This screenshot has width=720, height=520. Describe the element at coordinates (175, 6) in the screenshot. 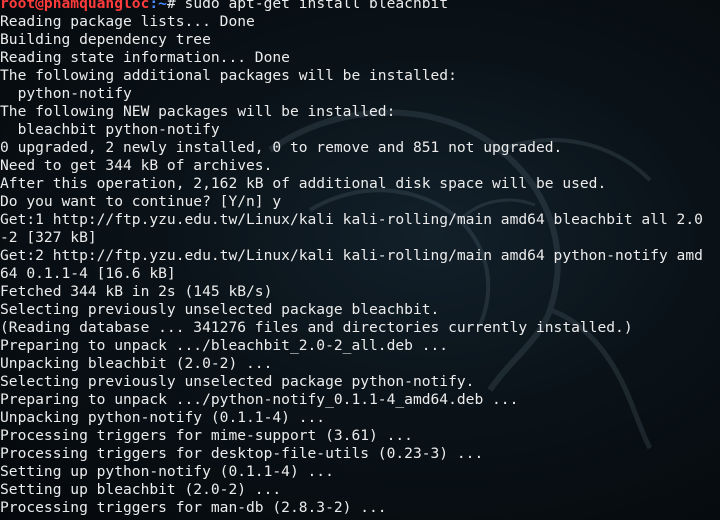

I see `prompt-symbol: #` at that location.